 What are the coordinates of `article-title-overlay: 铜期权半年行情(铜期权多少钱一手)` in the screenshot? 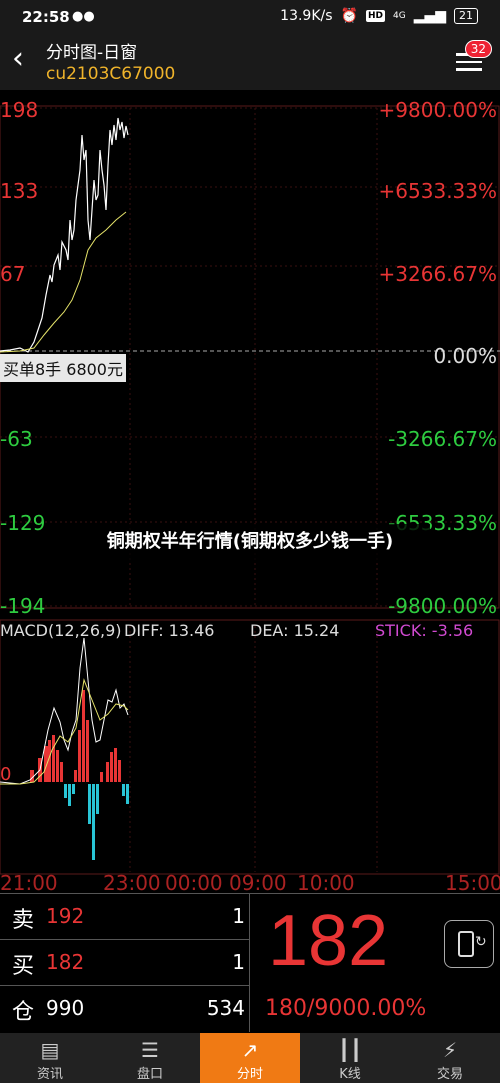 It's located at (250, 542).